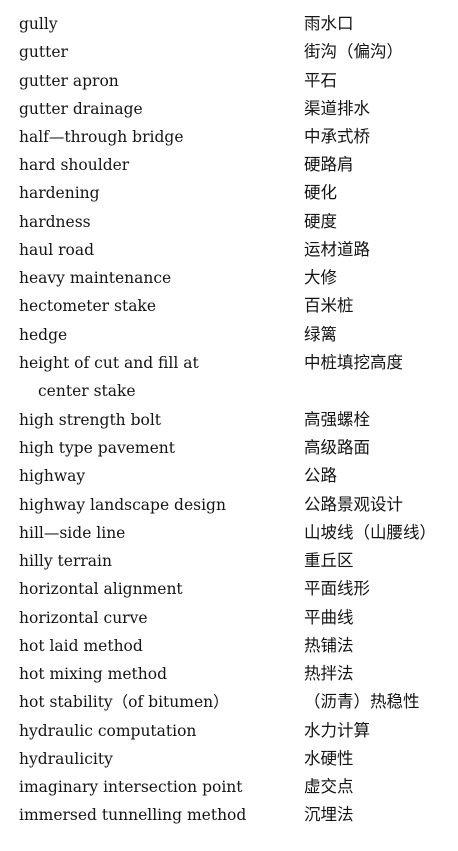  What do you see at coordinates (43, 335) in the screenshot?
I see `english-term: hedge` at bounding box center [43, 335].